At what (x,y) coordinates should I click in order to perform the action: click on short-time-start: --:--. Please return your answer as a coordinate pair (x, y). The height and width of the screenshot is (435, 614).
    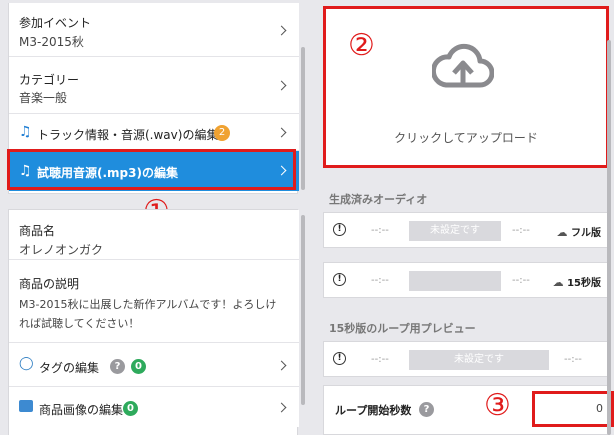
    Looking at the image, I should click on (380, 280).